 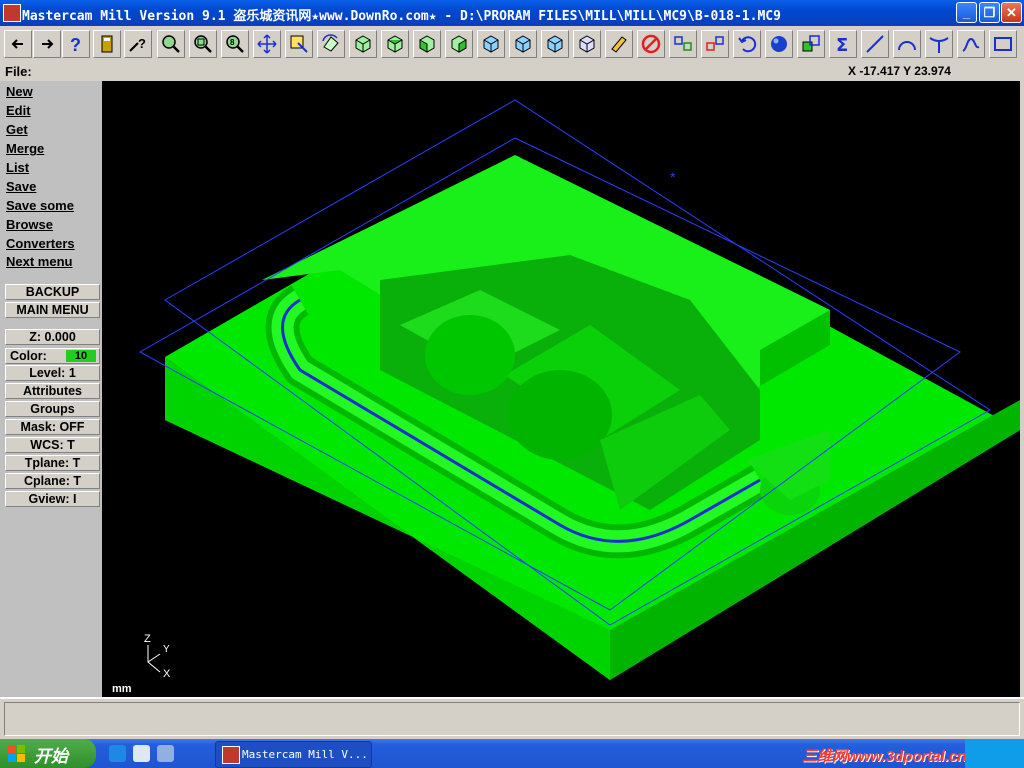 I want to click on menu-item-save-some: Save some, so click(x=40, y=205).